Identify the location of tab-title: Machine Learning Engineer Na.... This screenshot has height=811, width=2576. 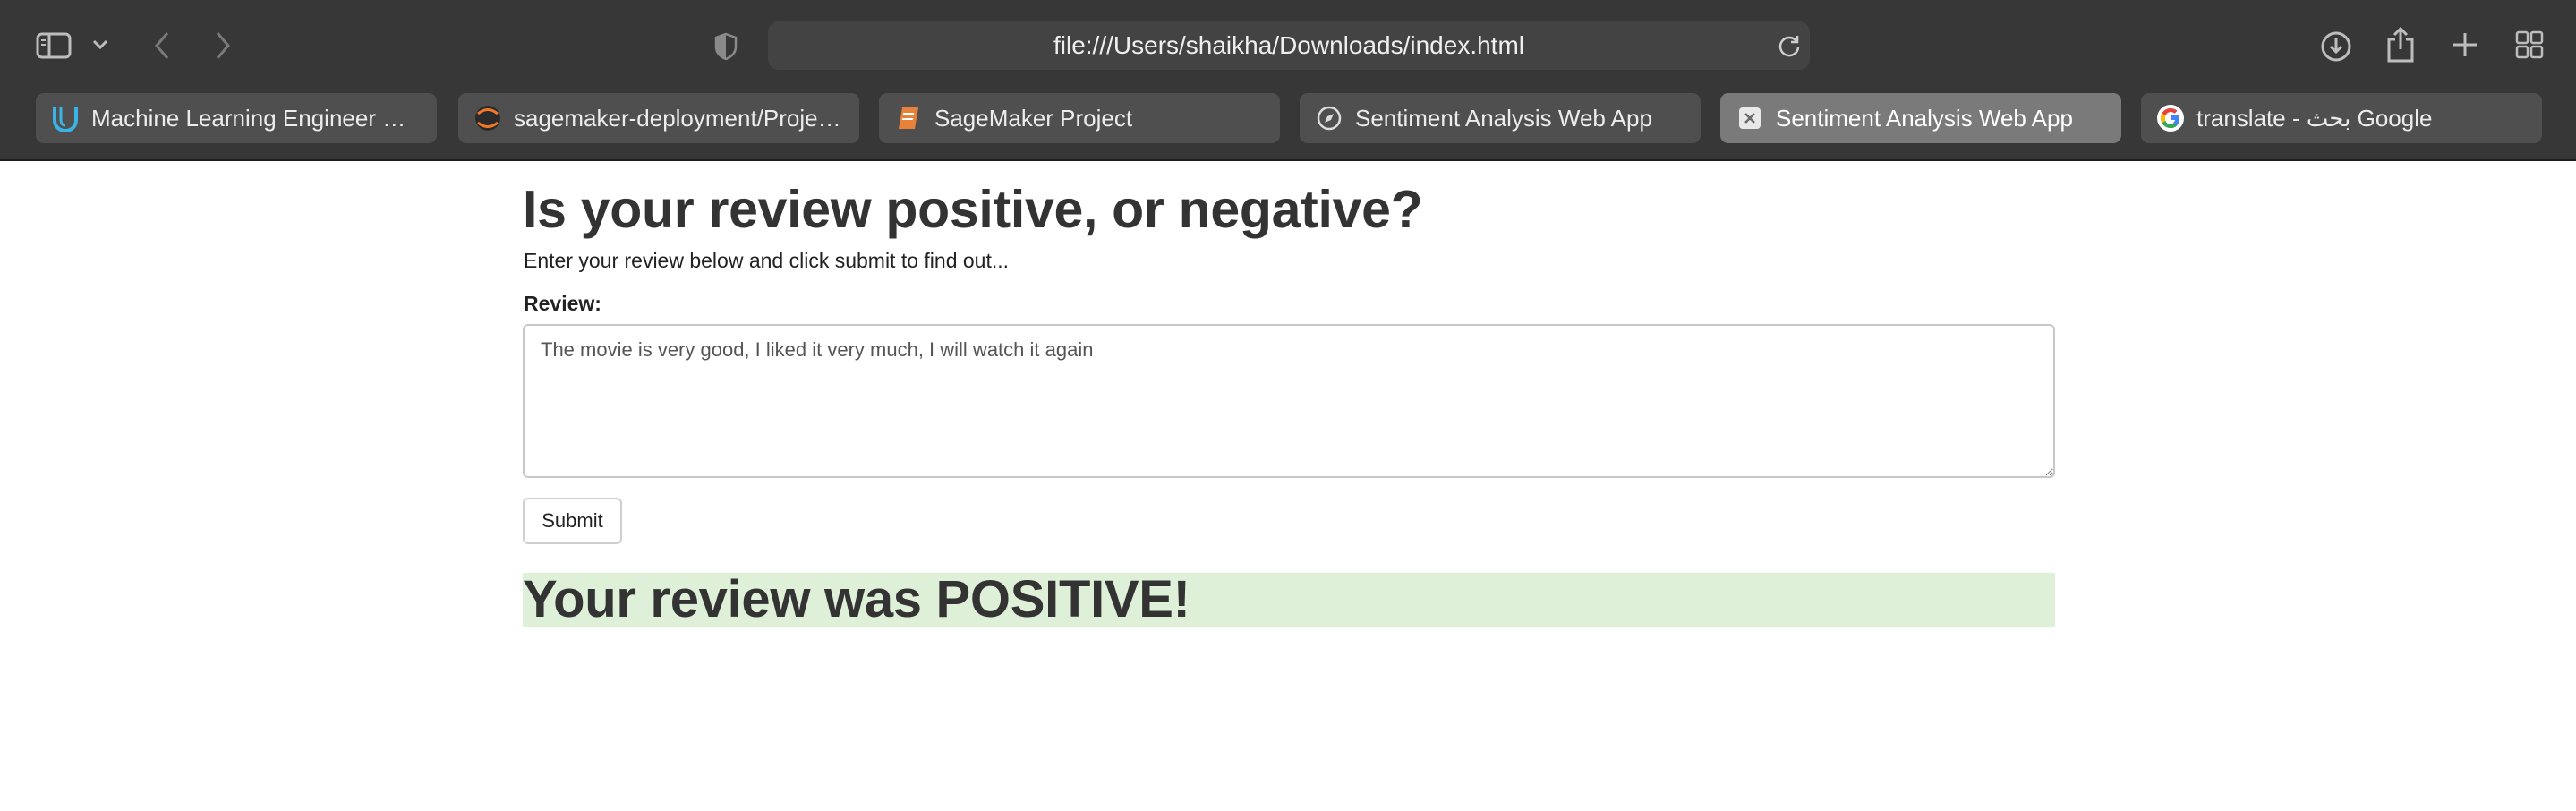
(261, 118).